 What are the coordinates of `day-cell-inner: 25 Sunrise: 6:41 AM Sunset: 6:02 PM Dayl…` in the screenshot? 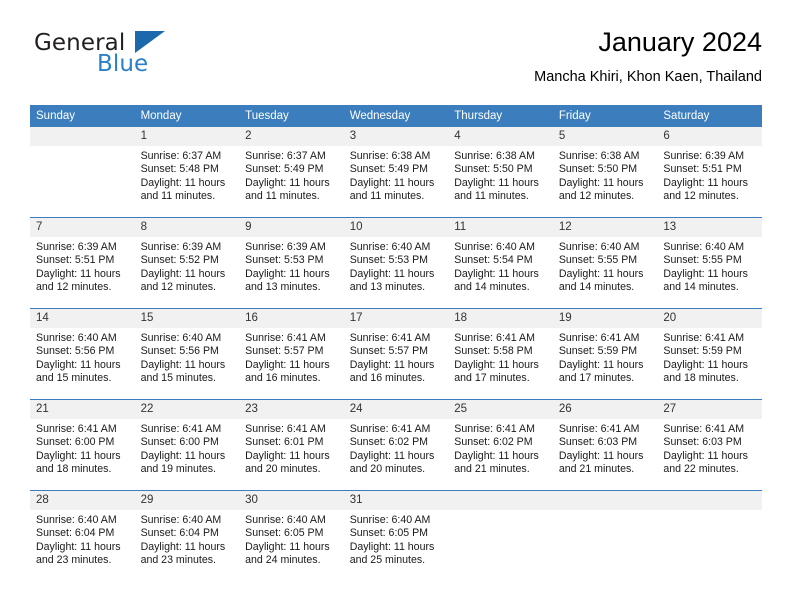 It's located at (500, 444).